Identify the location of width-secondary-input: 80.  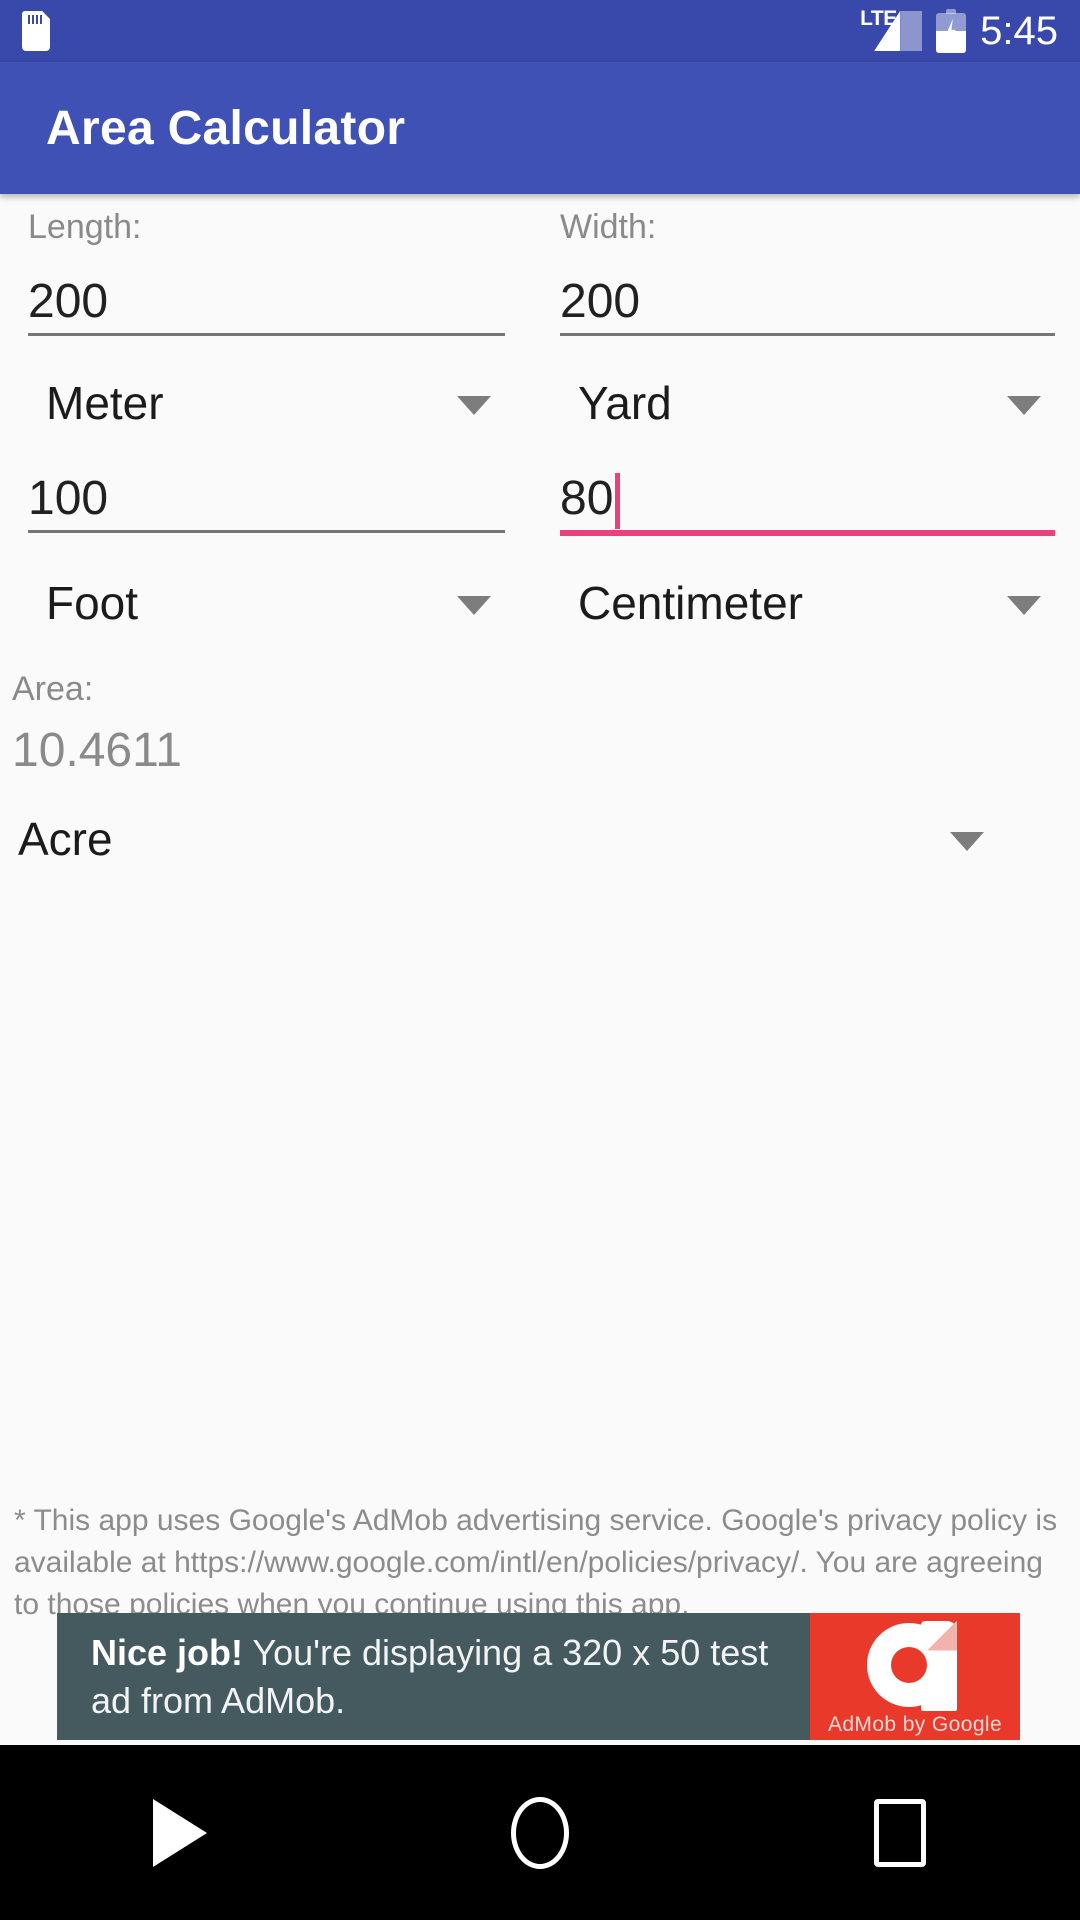
(802, 502).